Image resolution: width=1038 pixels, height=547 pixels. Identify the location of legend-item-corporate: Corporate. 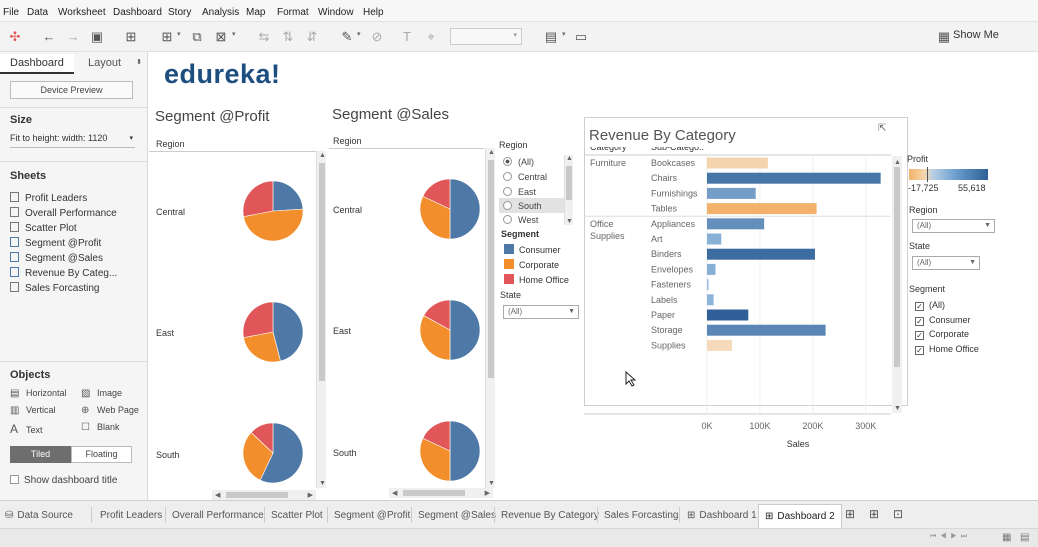
(531, 264).